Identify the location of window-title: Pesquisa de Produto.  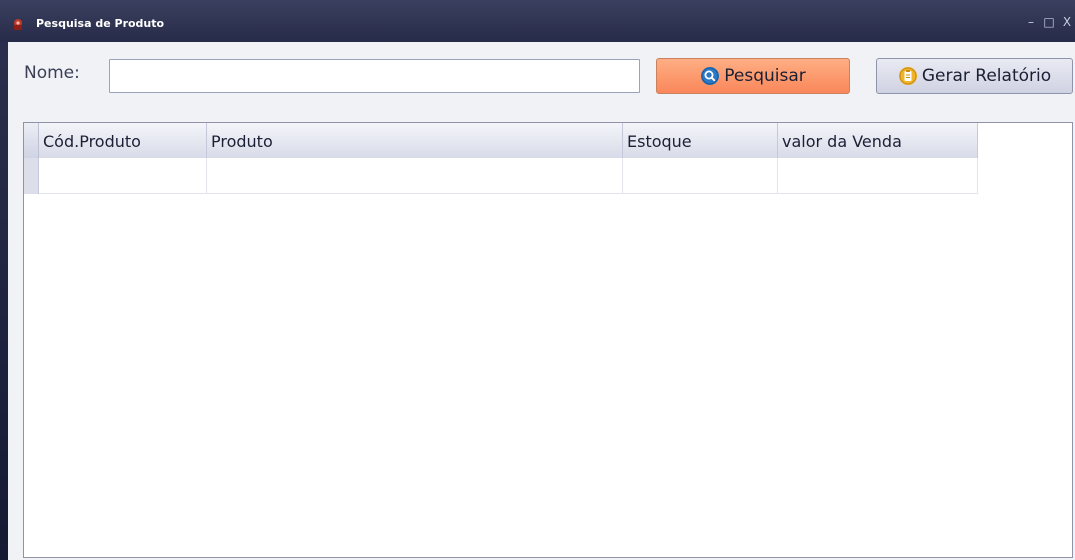
(100, 23).